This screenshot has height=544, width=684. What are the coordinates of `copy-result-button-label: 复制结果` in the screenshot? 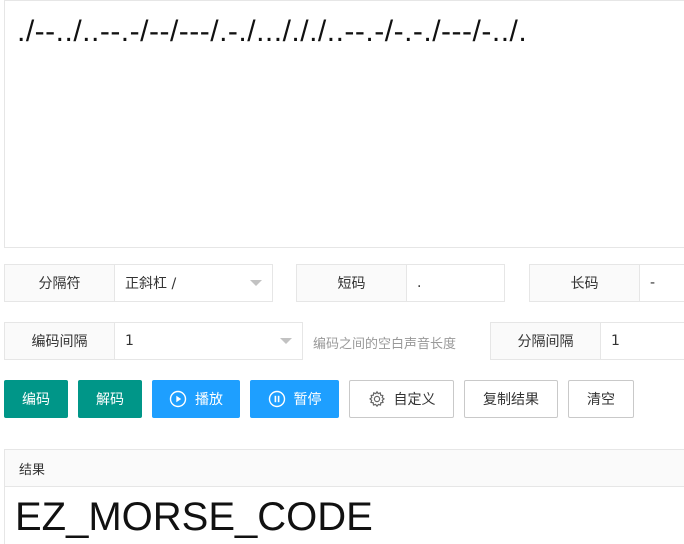 It's located at (511, 400).